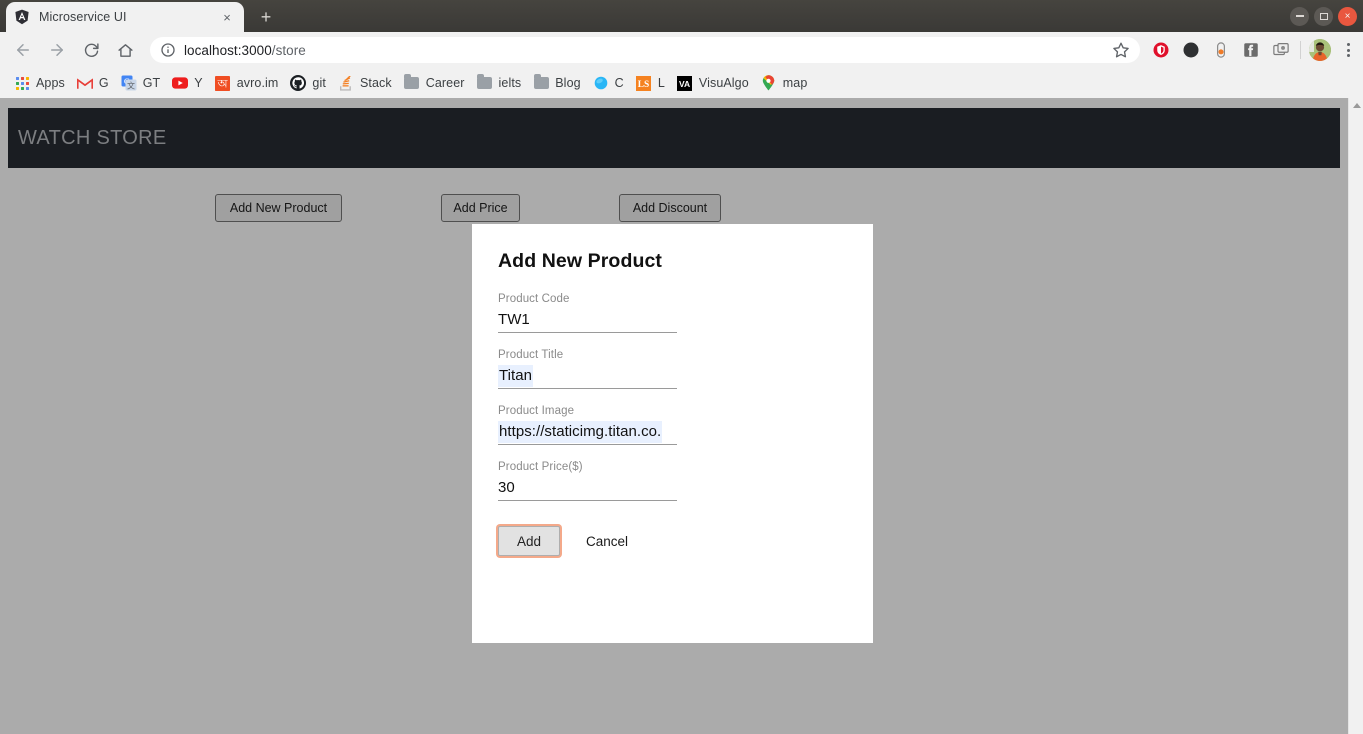  I want to click on bookmark-label: Career, so click(445, 83).